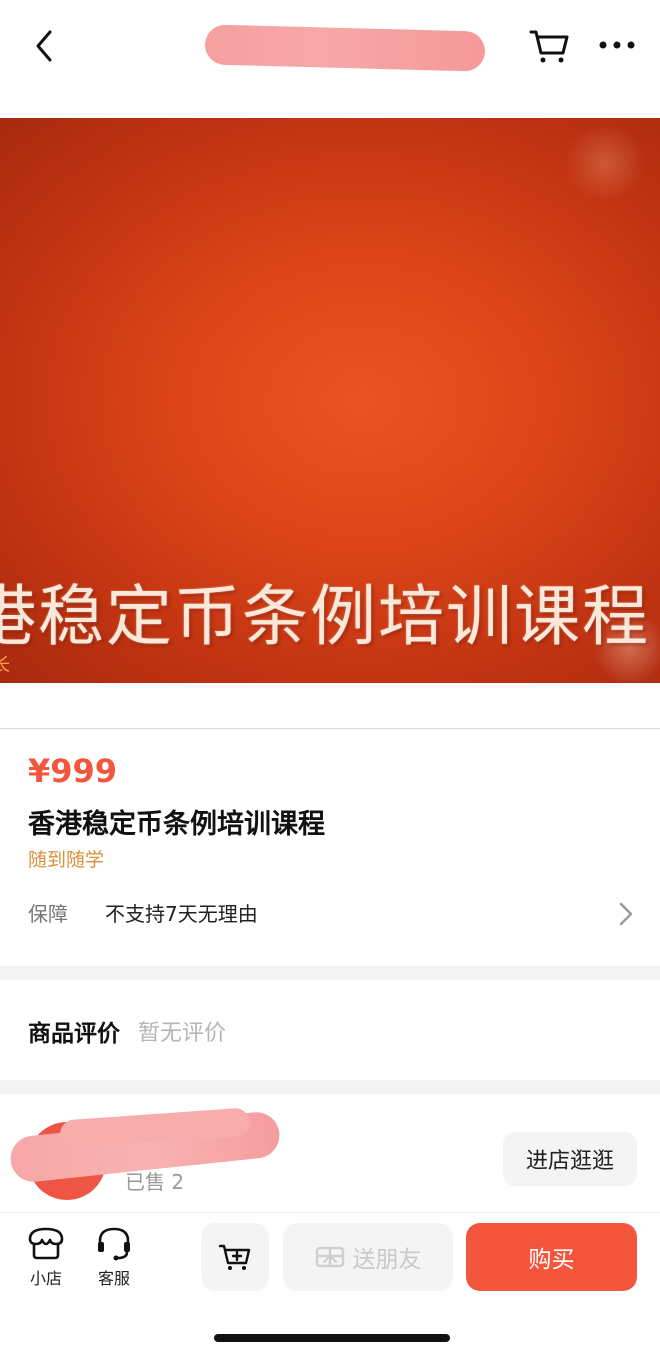 This screenshot has height=1357, width=660. I want to click on reviews-section: 商品评价 暂无评价, so click(330, 1030).